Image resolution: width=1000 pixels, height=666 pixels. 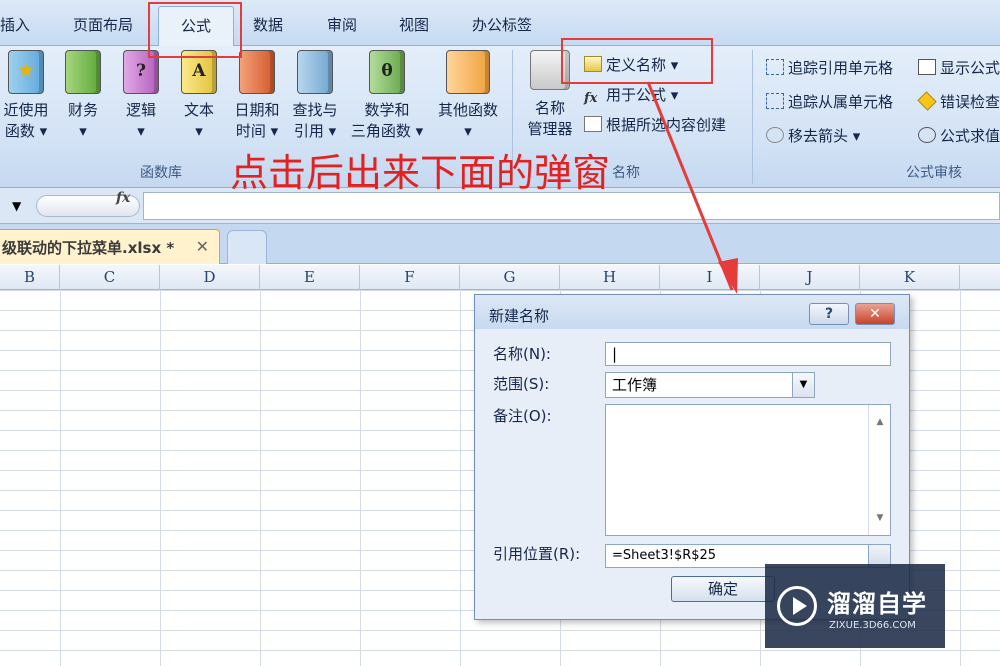 What do you see at coordinates (315, 72) in the screenshot?
I see `lookup-icon` at bounding box center [315, 72].